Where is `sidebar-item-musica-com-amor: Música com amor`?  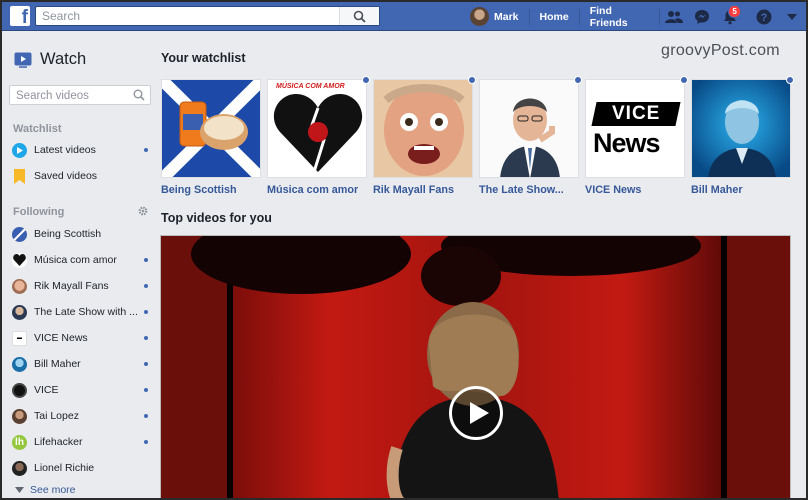
sidebar-item-musica-com-amor: Música com amor is located at coordinates (80, 260).